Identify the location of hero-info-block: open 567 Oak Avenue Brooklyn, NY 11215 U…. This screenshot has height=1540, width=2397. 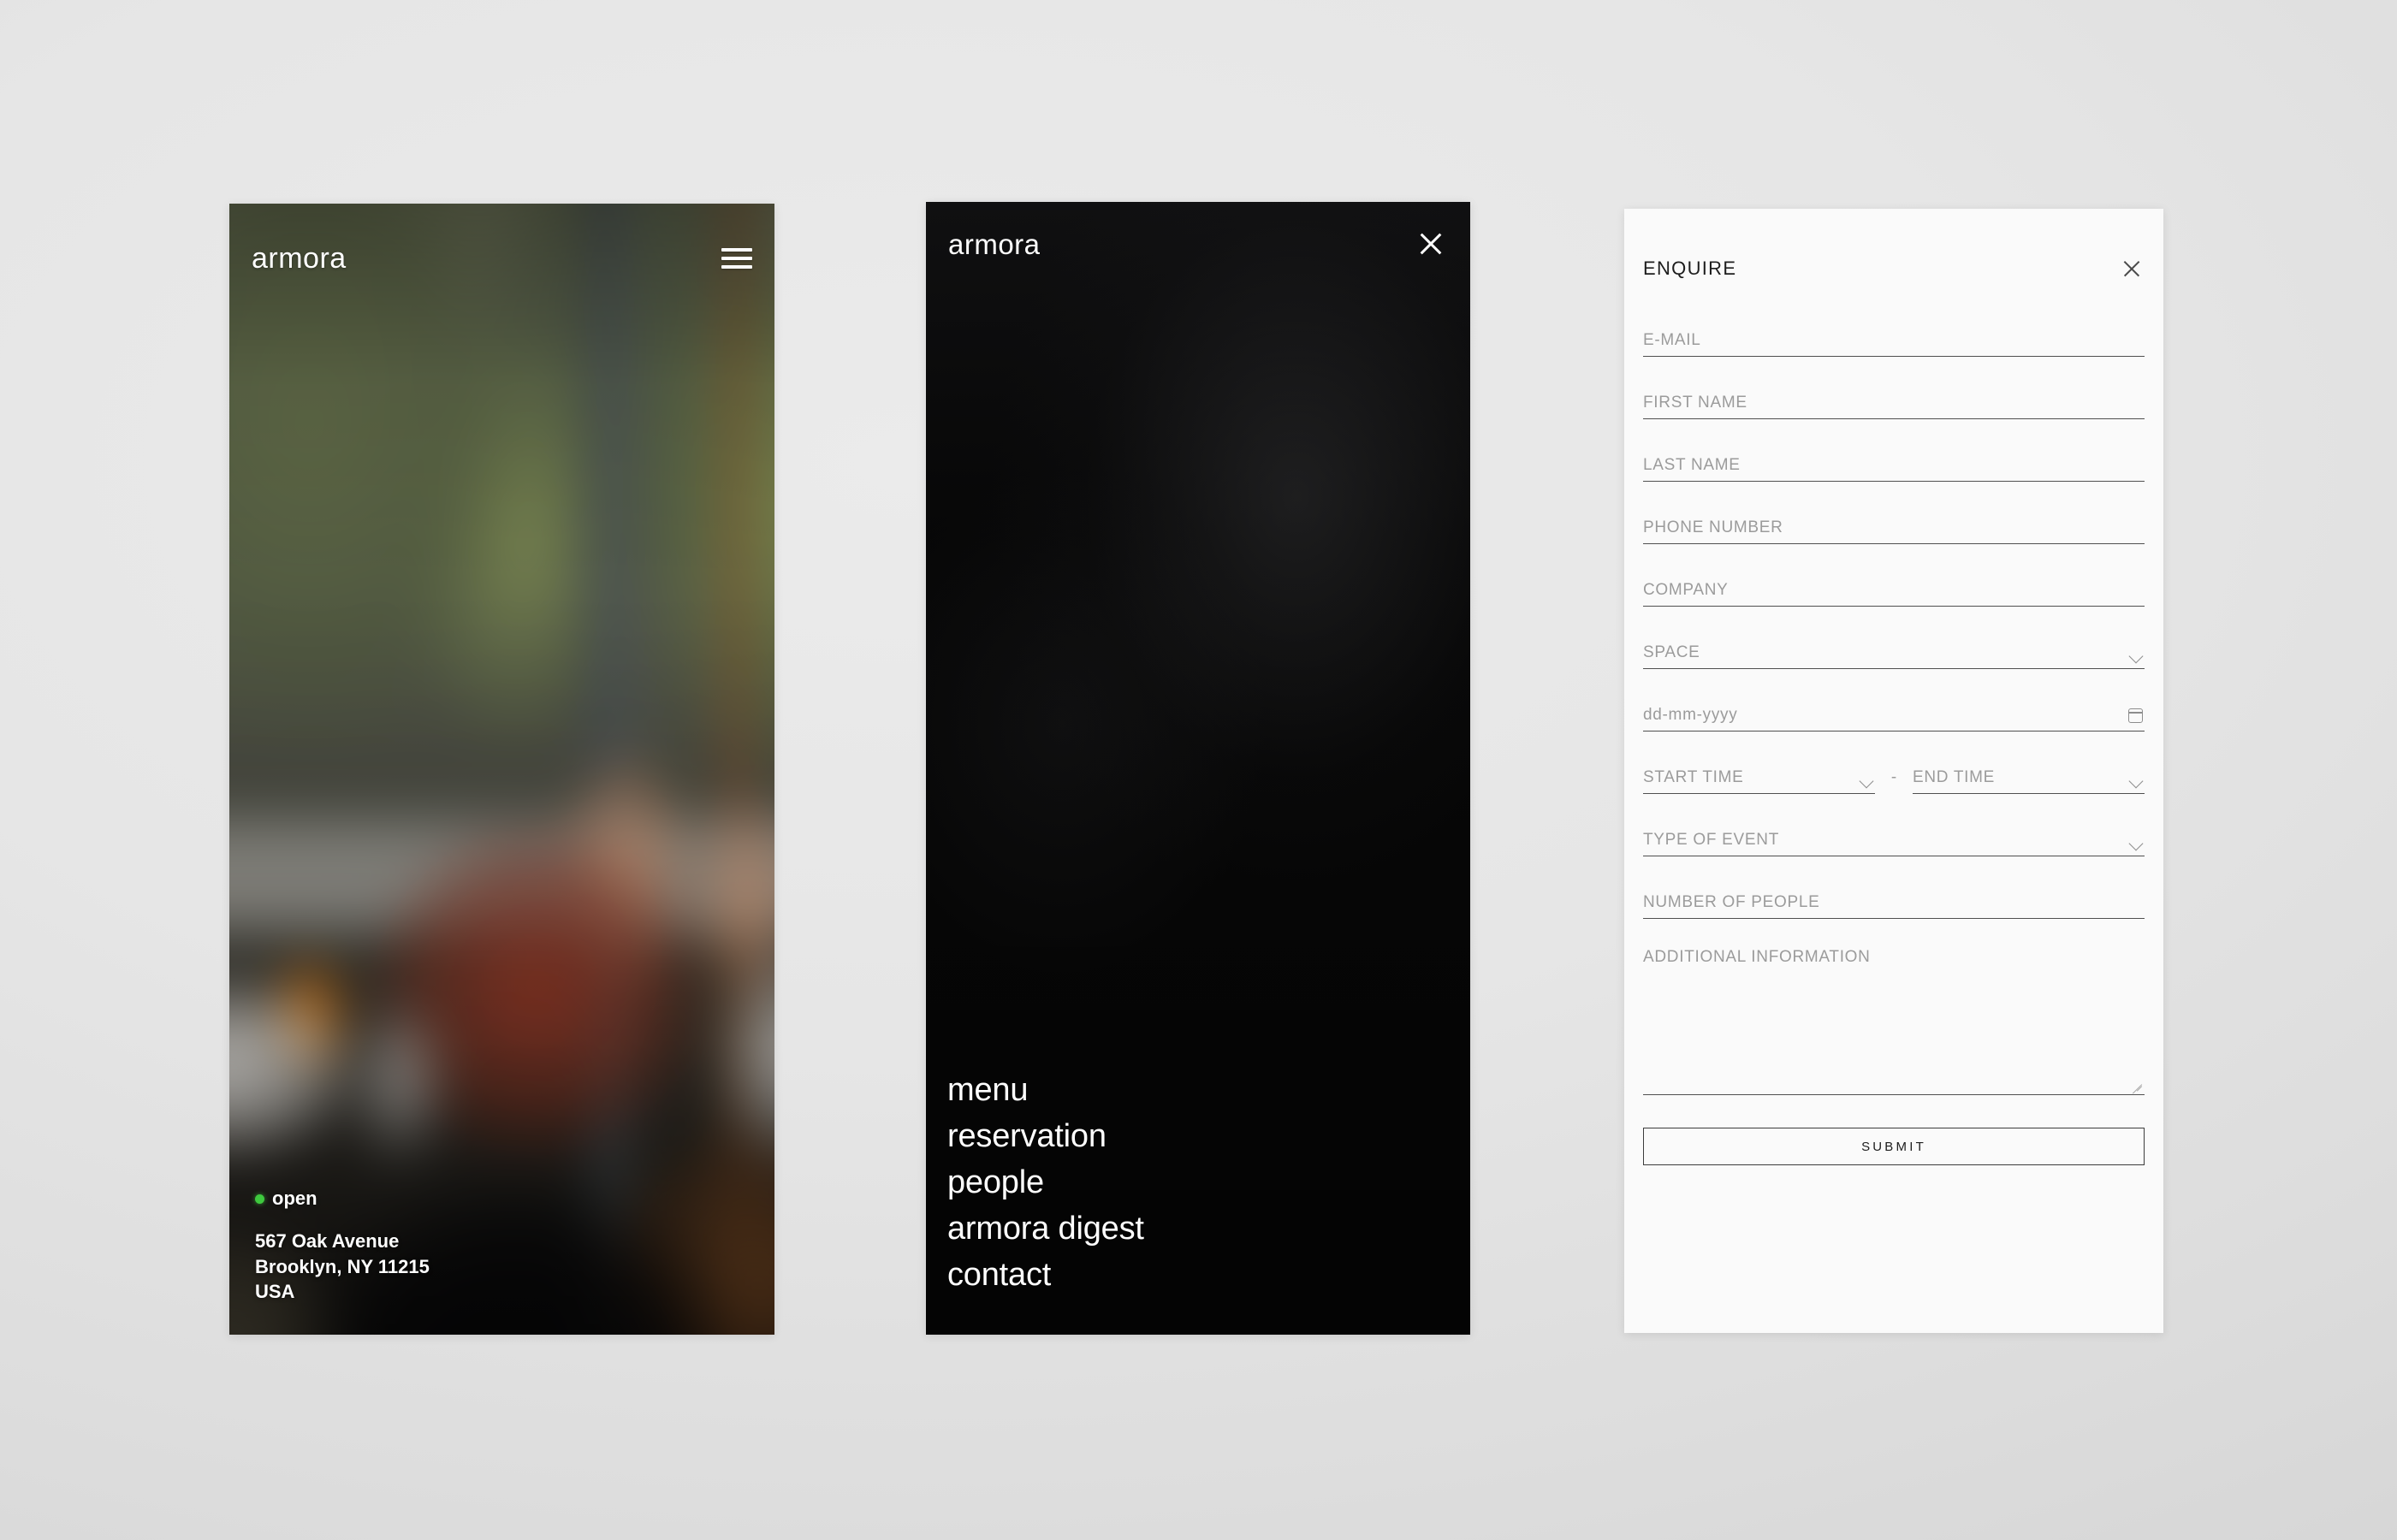
(342, 1246).